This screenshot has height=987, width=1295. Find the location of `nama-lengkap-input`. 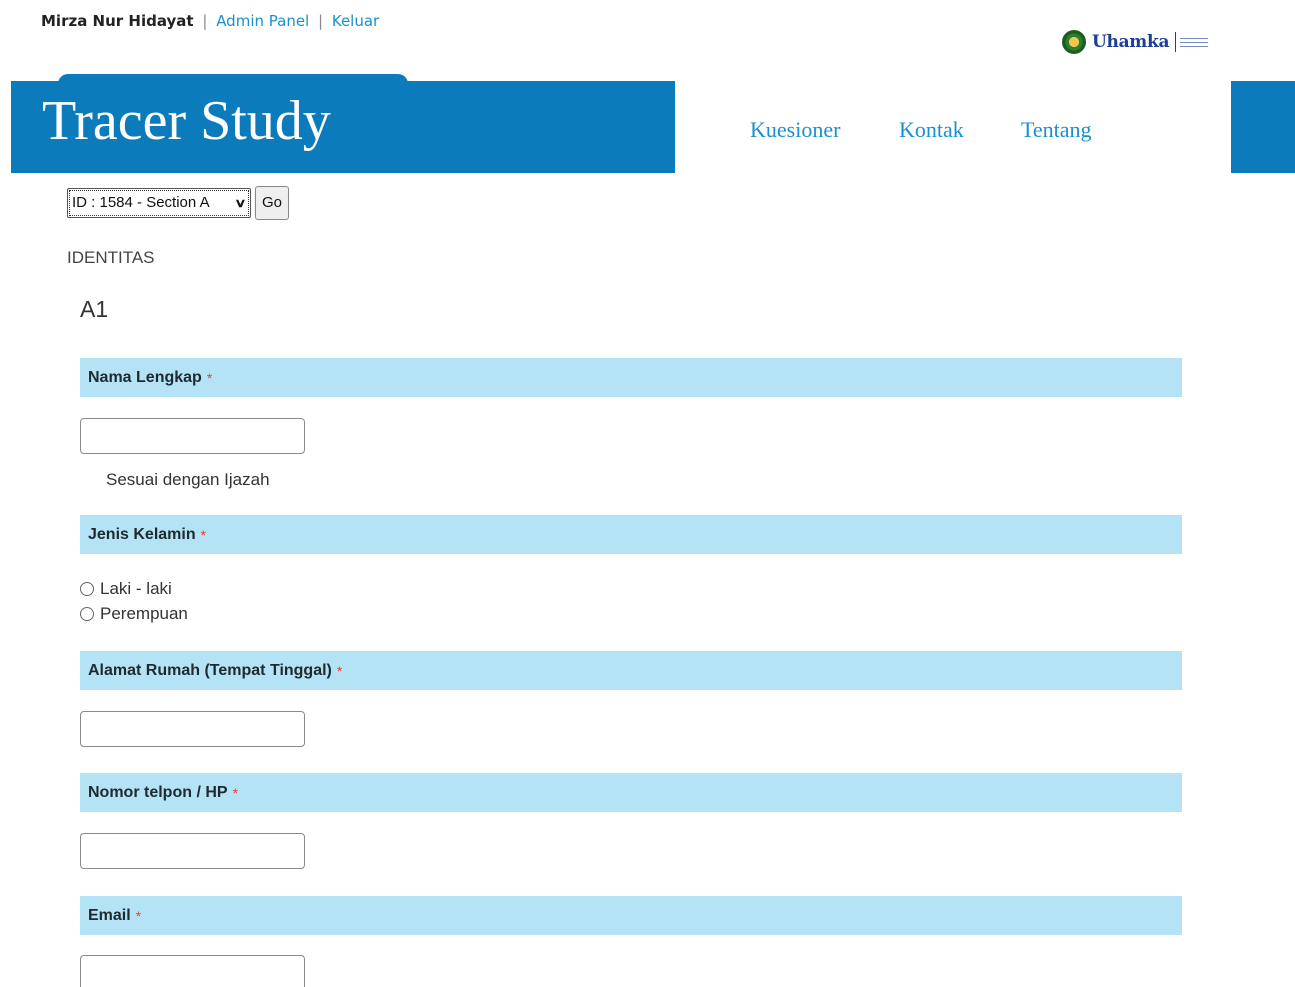

nama-lengkap-input is located at coordinates (192, 436).